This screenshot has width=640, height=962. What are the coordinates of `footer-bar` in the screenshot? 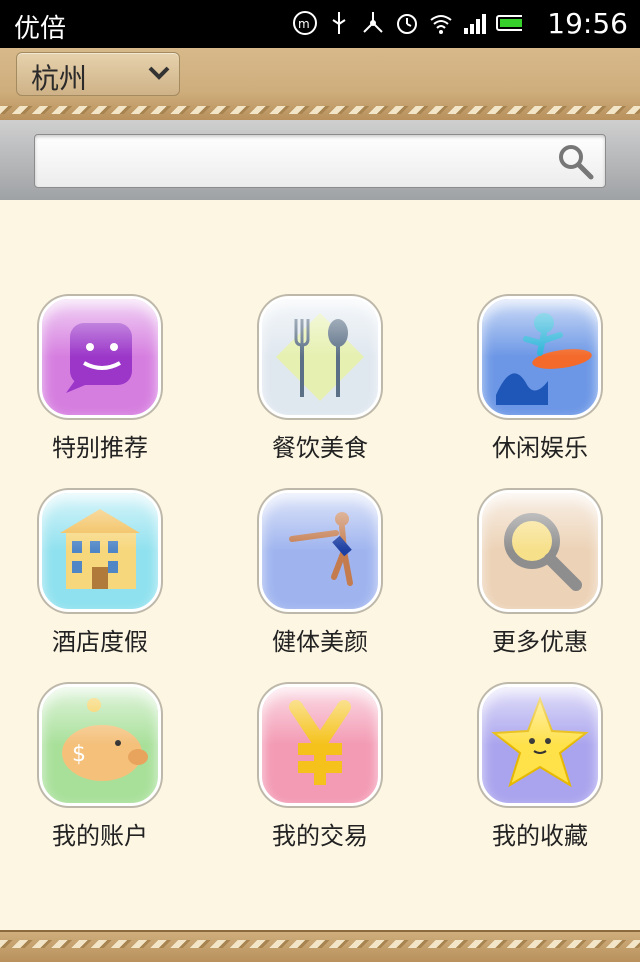 It's located at (320, 946).